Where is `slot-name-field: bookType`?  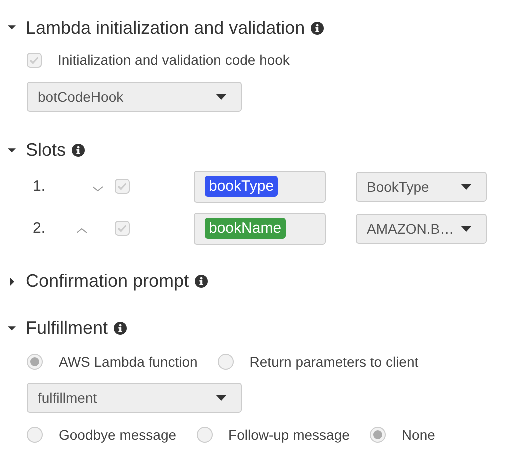
slot-name-field: bookType is located at coordinates (260, 186).